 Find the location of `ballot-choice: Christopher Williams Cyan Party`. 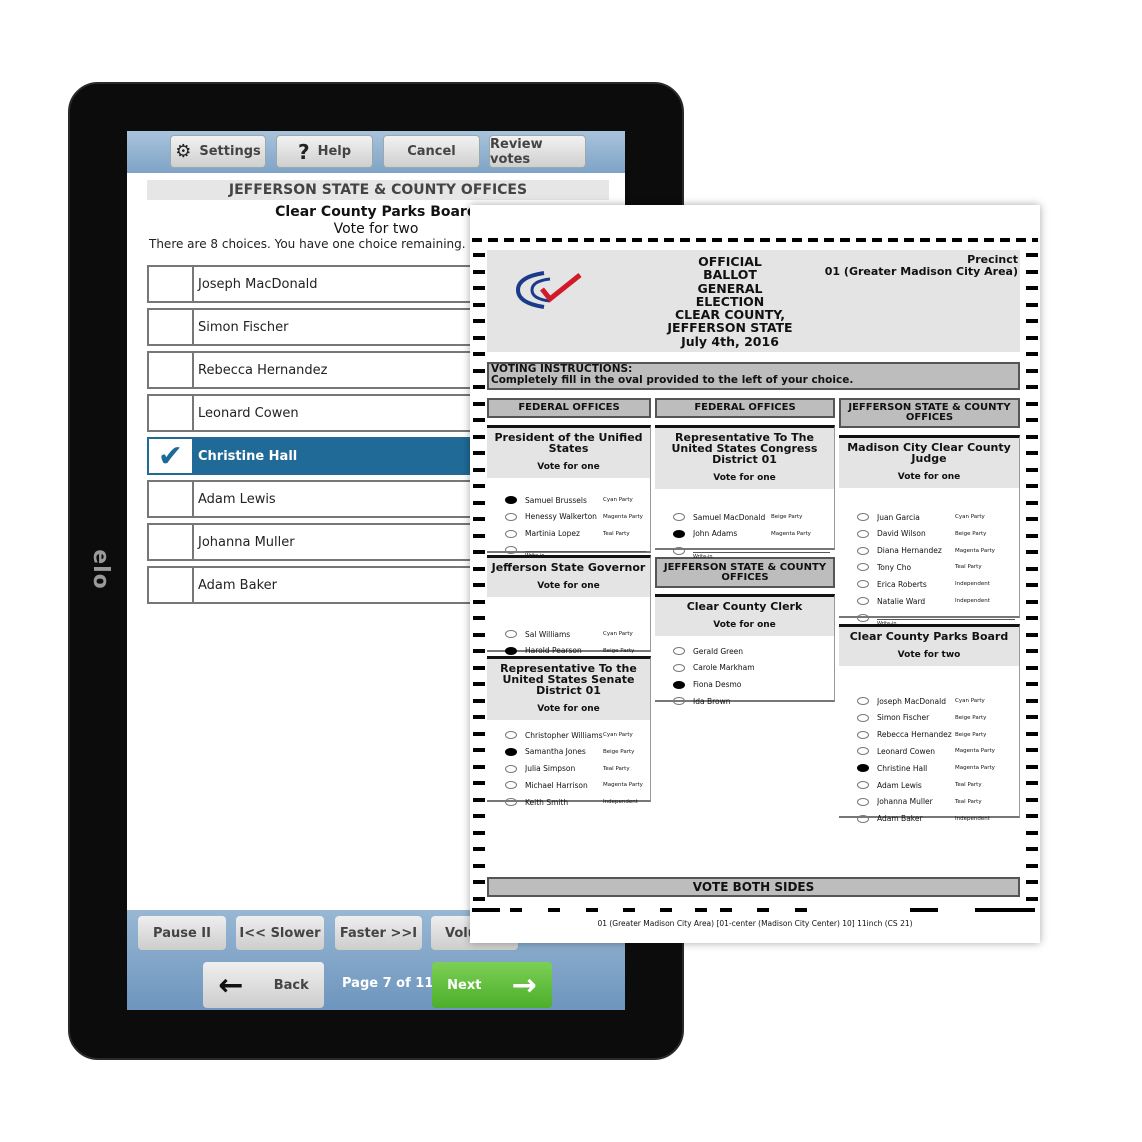

ballot-choice: Christopher Williams Cyan Party is located at coordinates (576, 735).